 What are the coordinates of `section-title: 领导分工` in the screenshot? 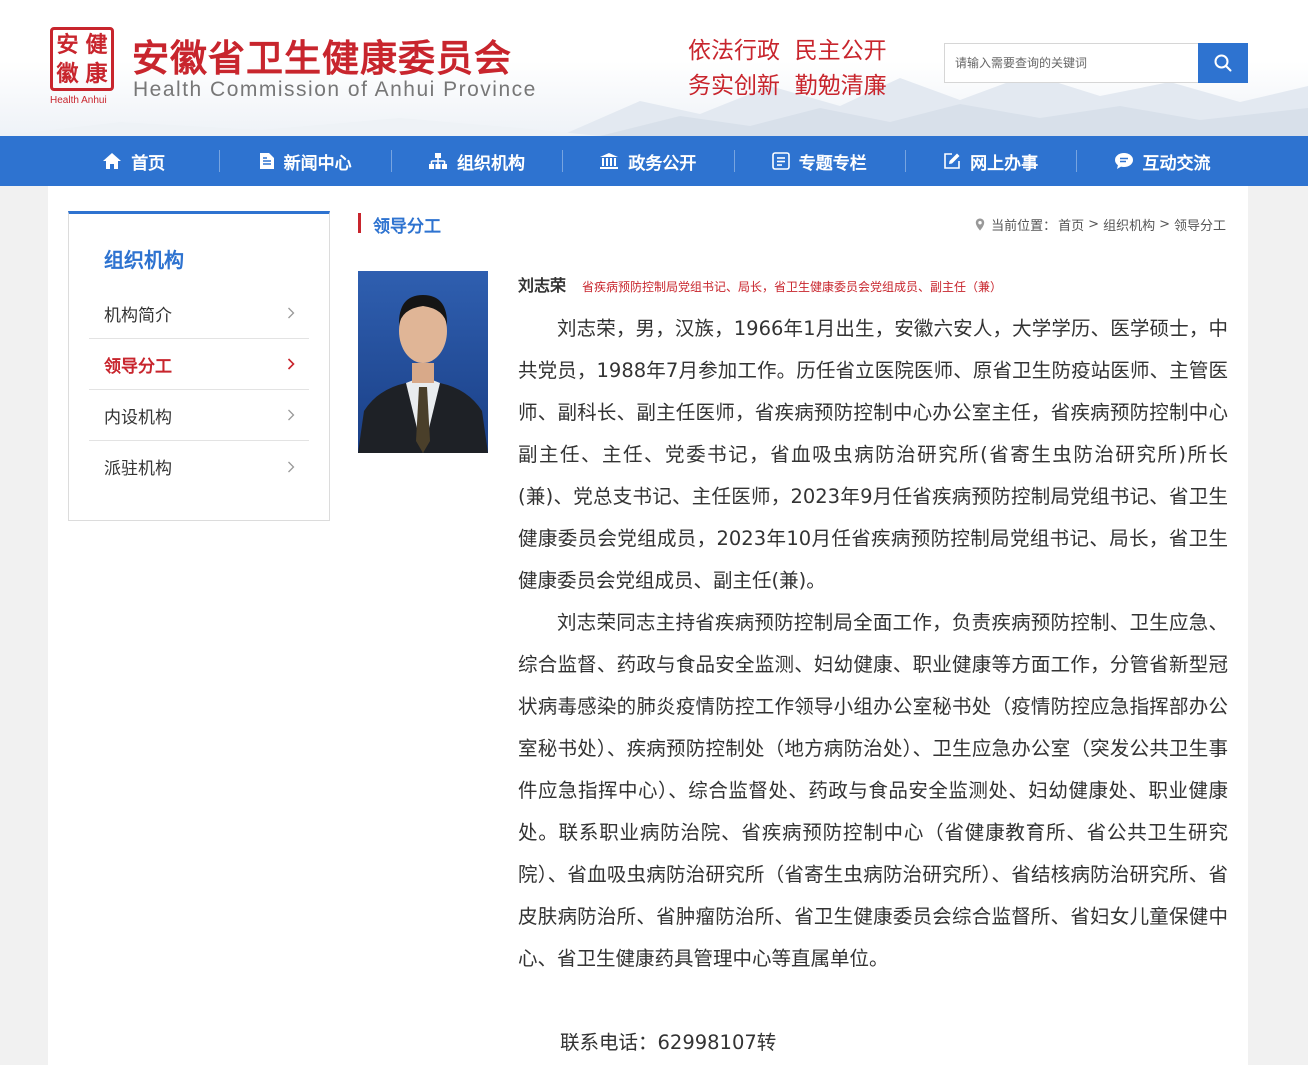 It's located at (407, 227).